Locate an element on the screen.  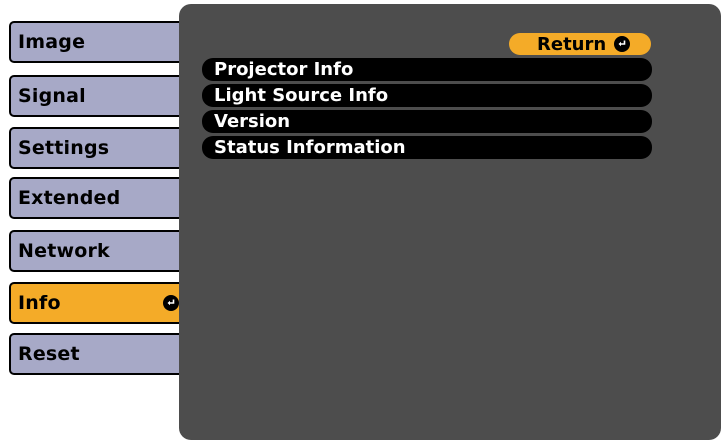
menu-item-version: Version is located at coordinates (427, 121).